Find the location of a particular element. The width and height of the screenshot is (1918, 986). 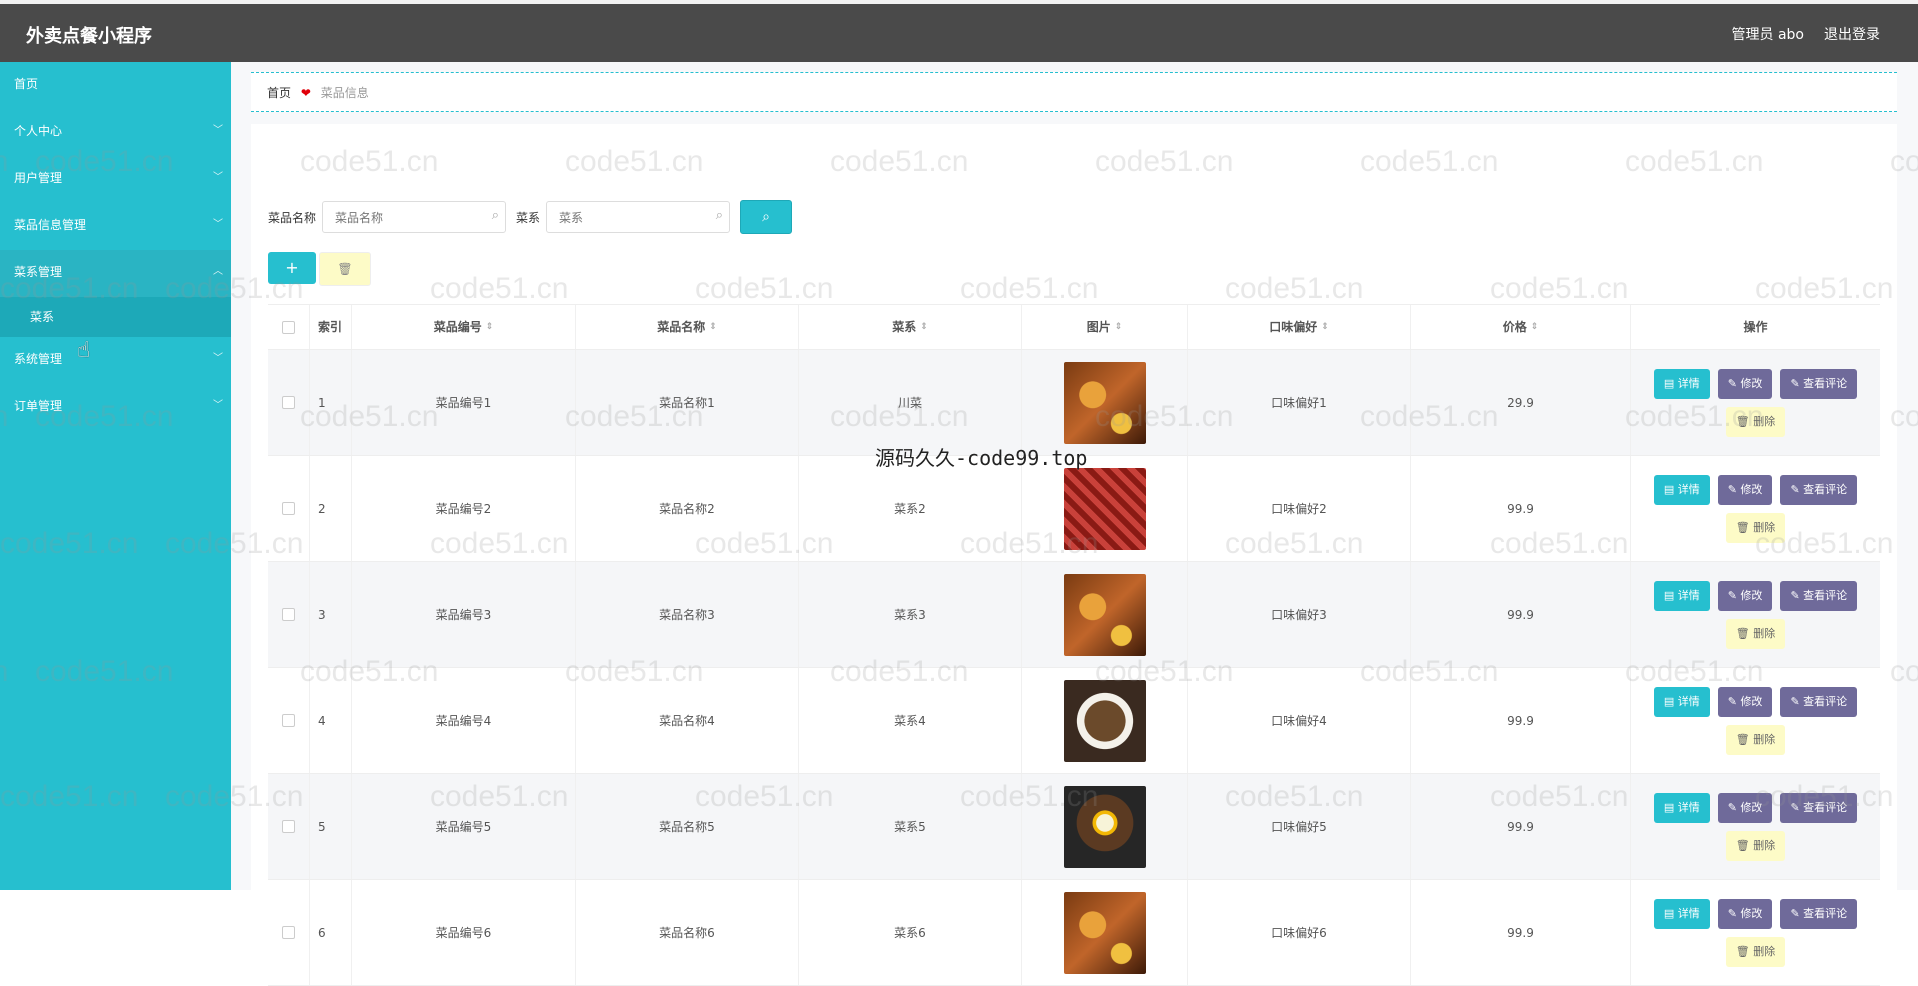

admin-label: 管理员 abo is located at coordinates (1768, 34).